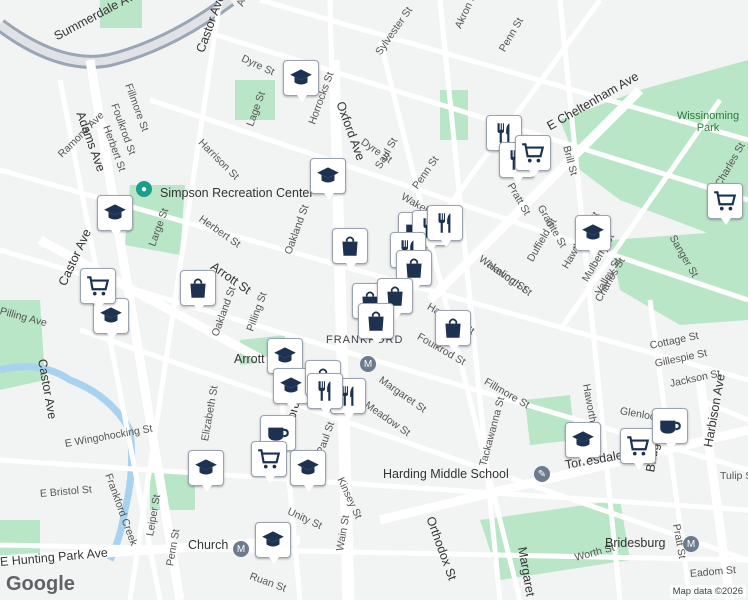 This screenshot has width=748, height=600. What do you see at coordinates (734, 476) in the screenshot?
I see `street-label: Tulip St` at bounding box center [734, 476].